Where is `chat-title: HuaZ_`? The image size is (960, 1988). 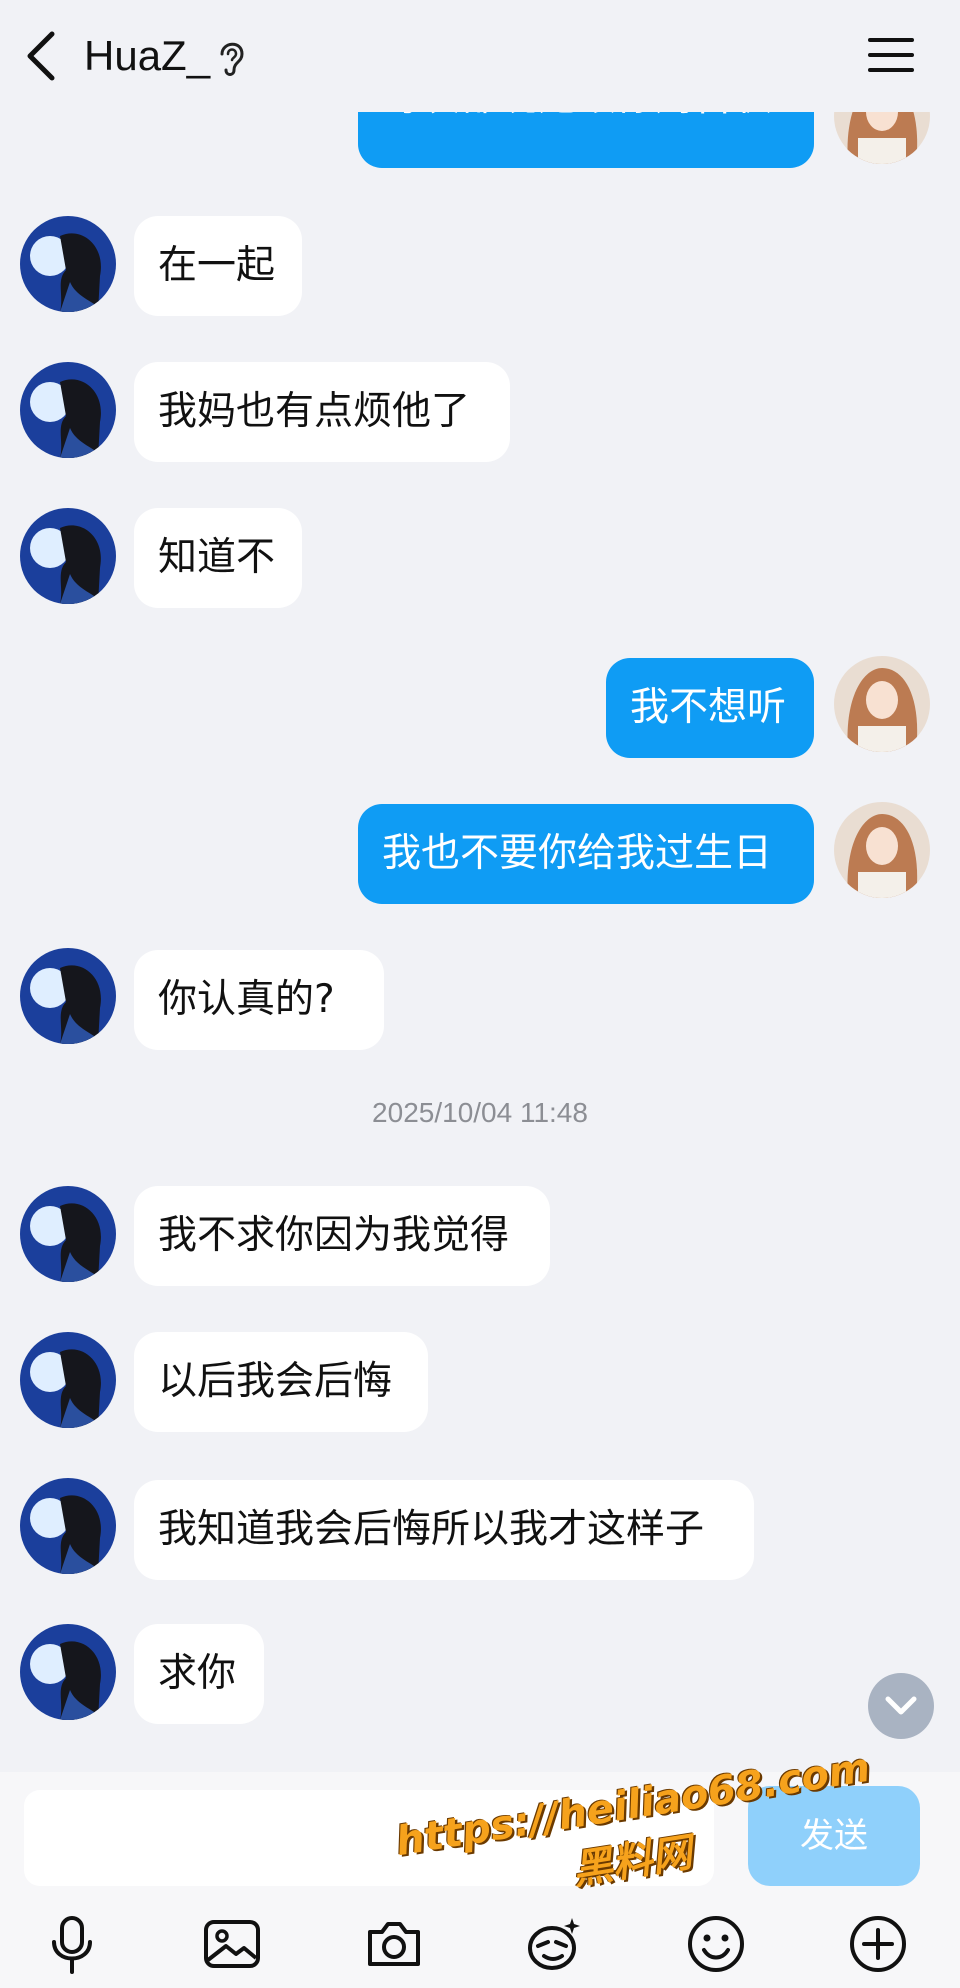
chat-title: HuaZ_ is located at coordinates (147, 56).